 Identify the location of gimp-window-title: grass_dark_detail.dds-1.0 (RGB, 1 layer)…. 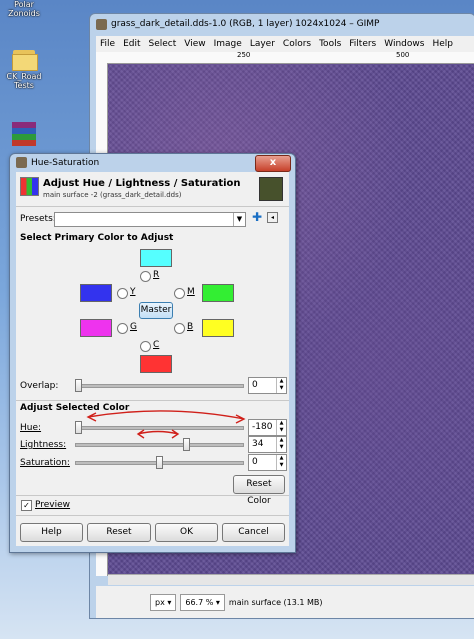
(245, 24).